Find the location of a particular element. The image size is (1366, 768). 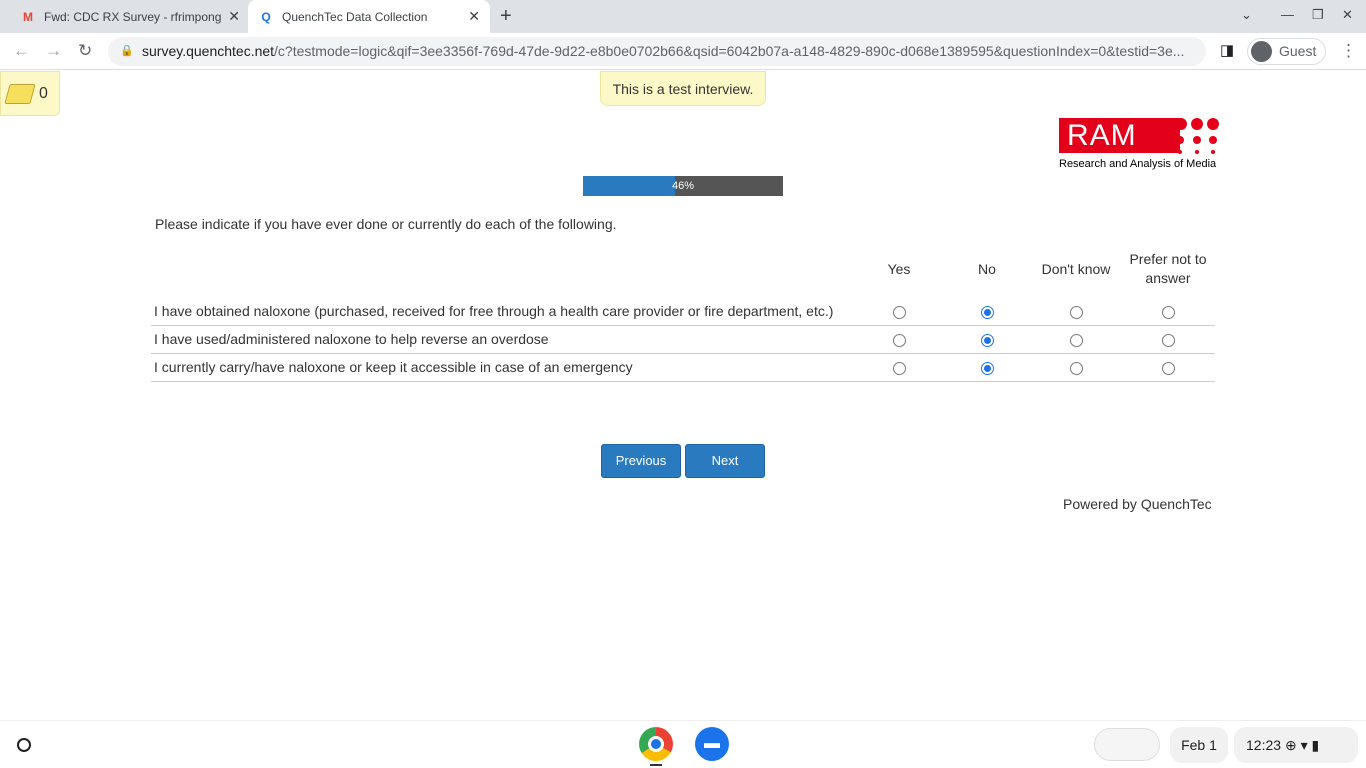

wifi-icon: ▾ is located at coordinates (1304, 745).